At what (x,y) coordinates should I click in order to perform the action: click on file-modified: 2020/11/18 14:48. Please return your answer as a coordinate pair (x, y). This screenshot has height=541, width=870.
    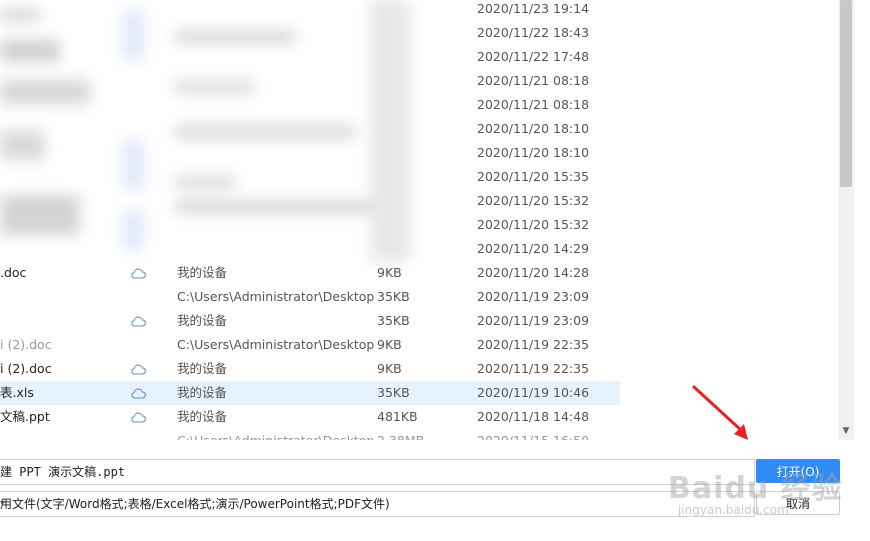
    Looking at the image, I should click on (533, 416).